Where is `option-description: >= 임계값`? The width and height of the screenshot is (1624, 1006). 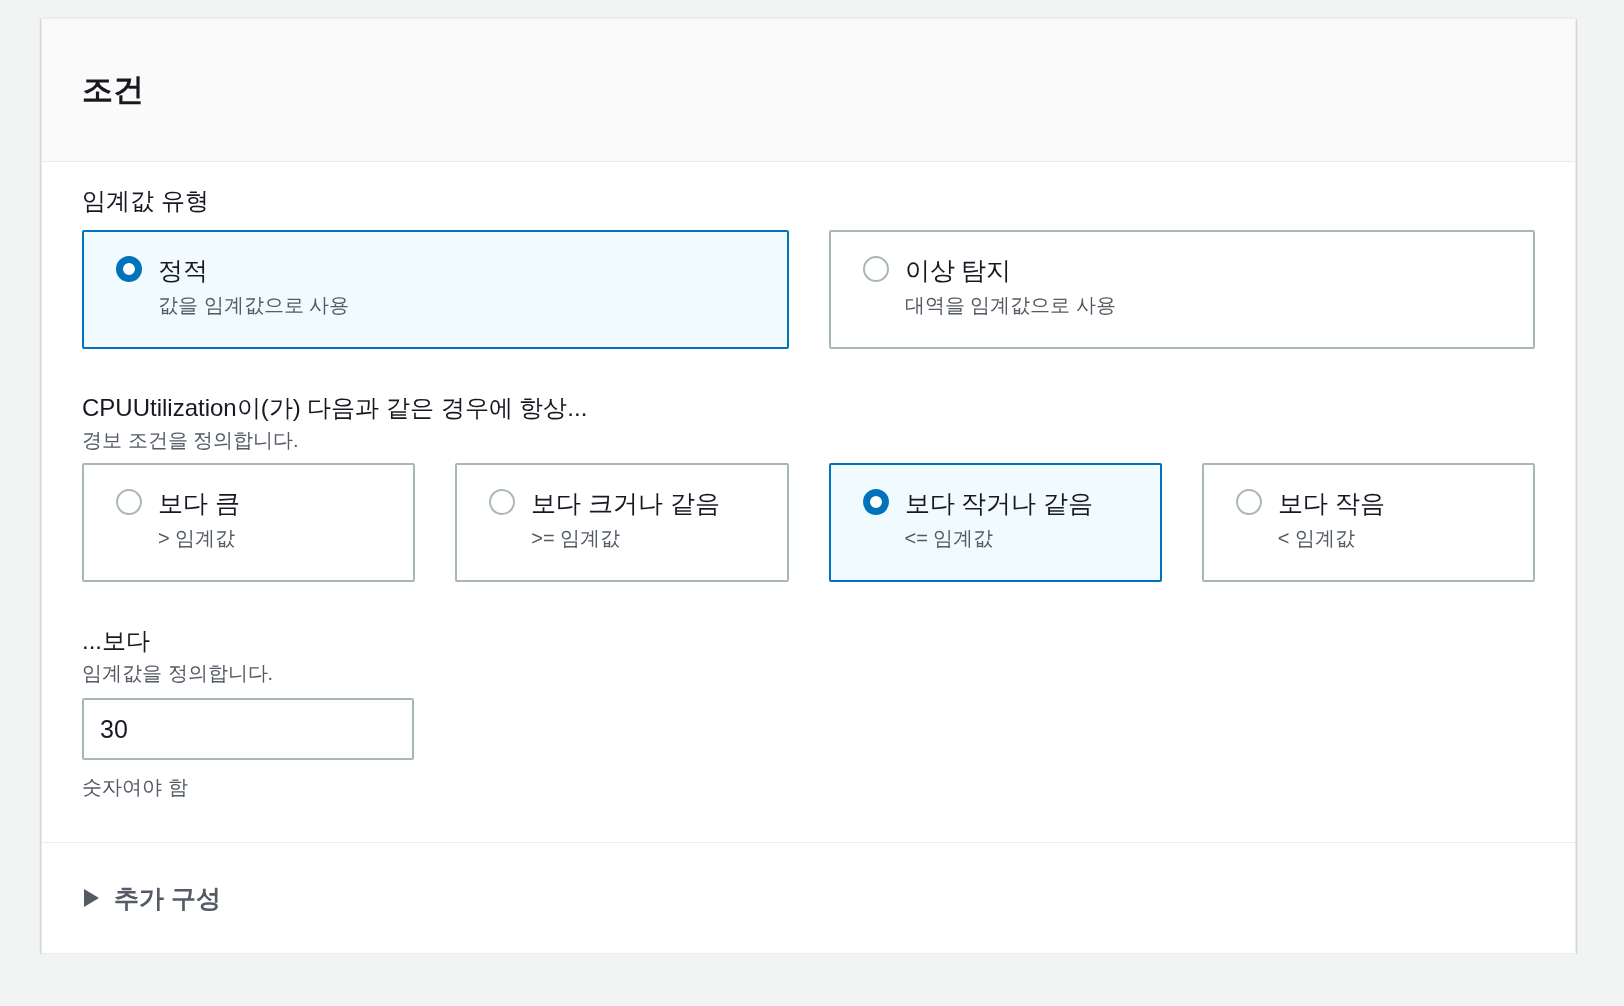
option-description: >= 임계값 is located at coordinates (576, 538).